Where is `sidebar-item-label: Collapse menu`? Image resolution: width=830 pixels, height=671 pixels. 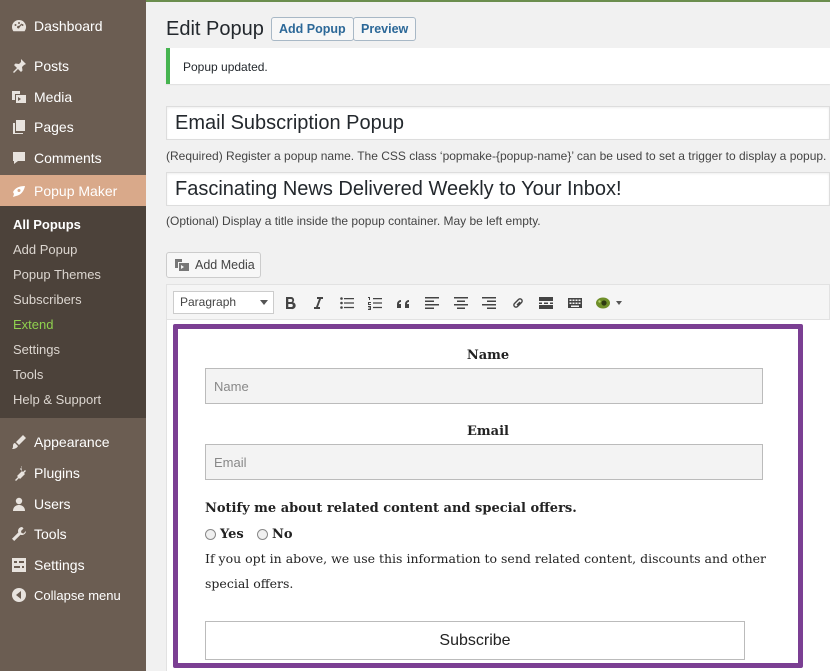
sidebar-item-label: Collapse menu is located at coordinates (77, 595).